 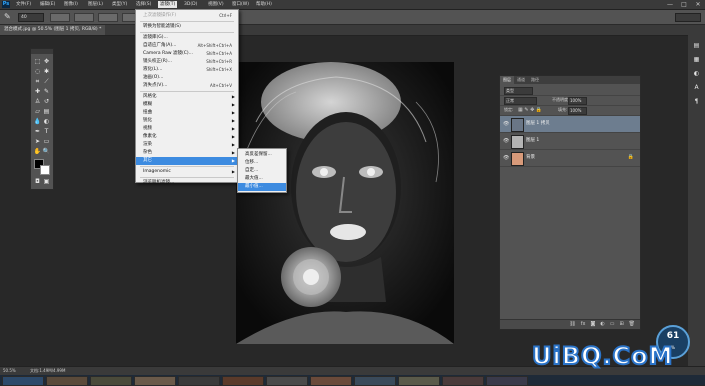 I want to click on document-tab: 混合模式.jpg @ 50.5% (图层 1 拷贝, RGB/8) *, so click(x=53, y=30).